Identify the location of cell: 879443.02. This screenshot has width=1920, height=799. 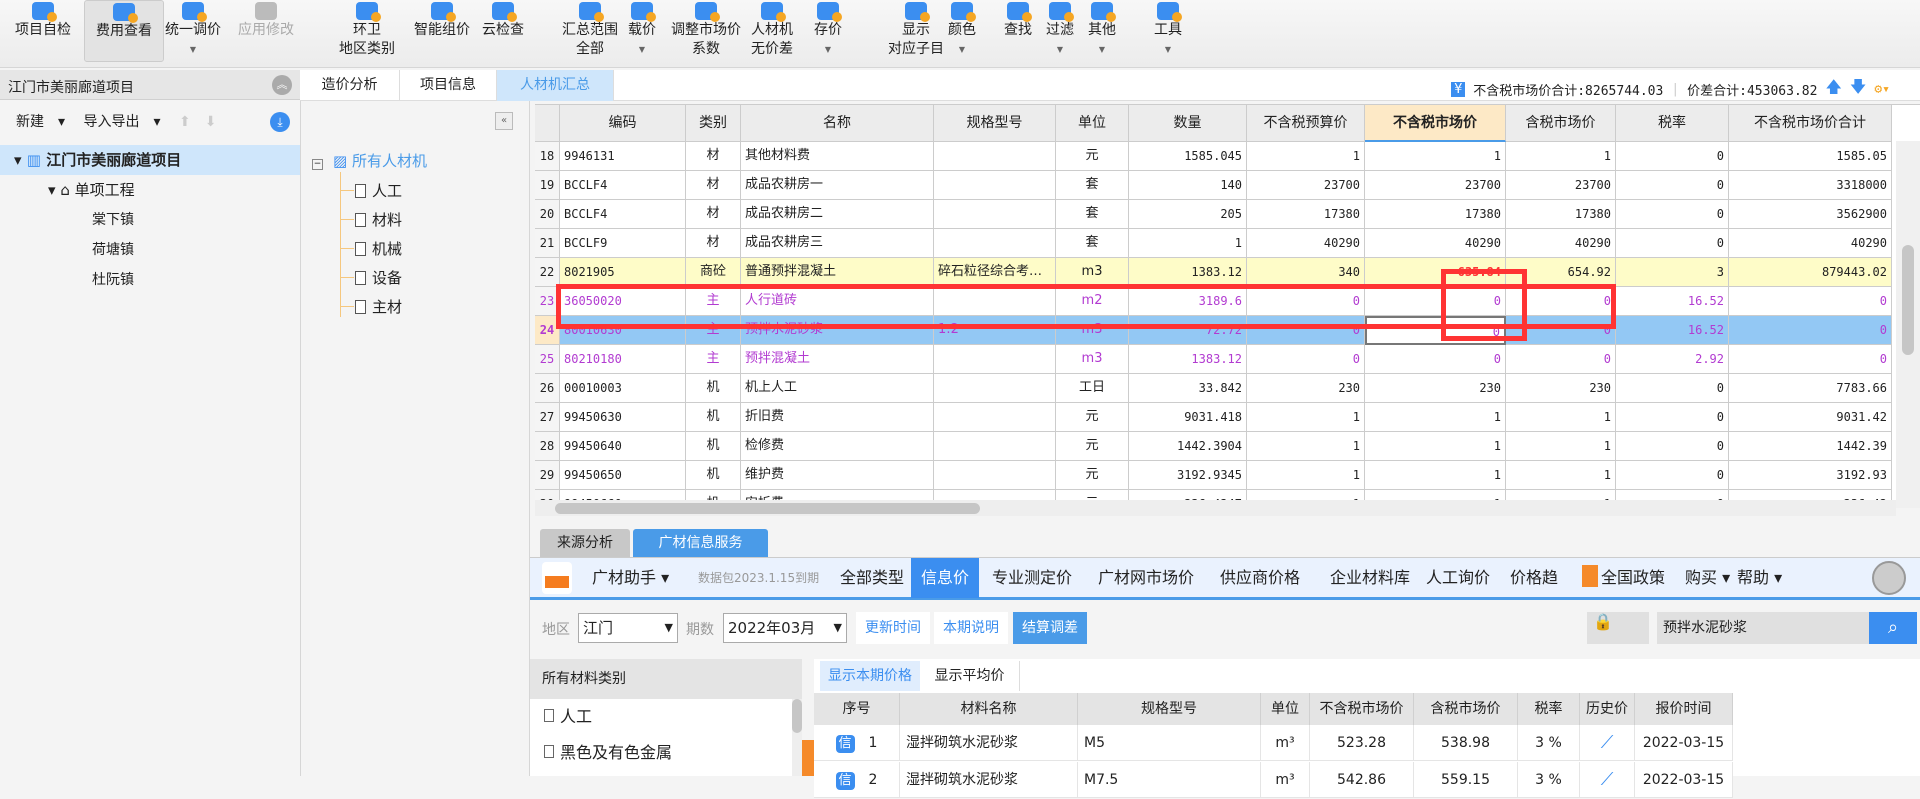
(1810, 272).